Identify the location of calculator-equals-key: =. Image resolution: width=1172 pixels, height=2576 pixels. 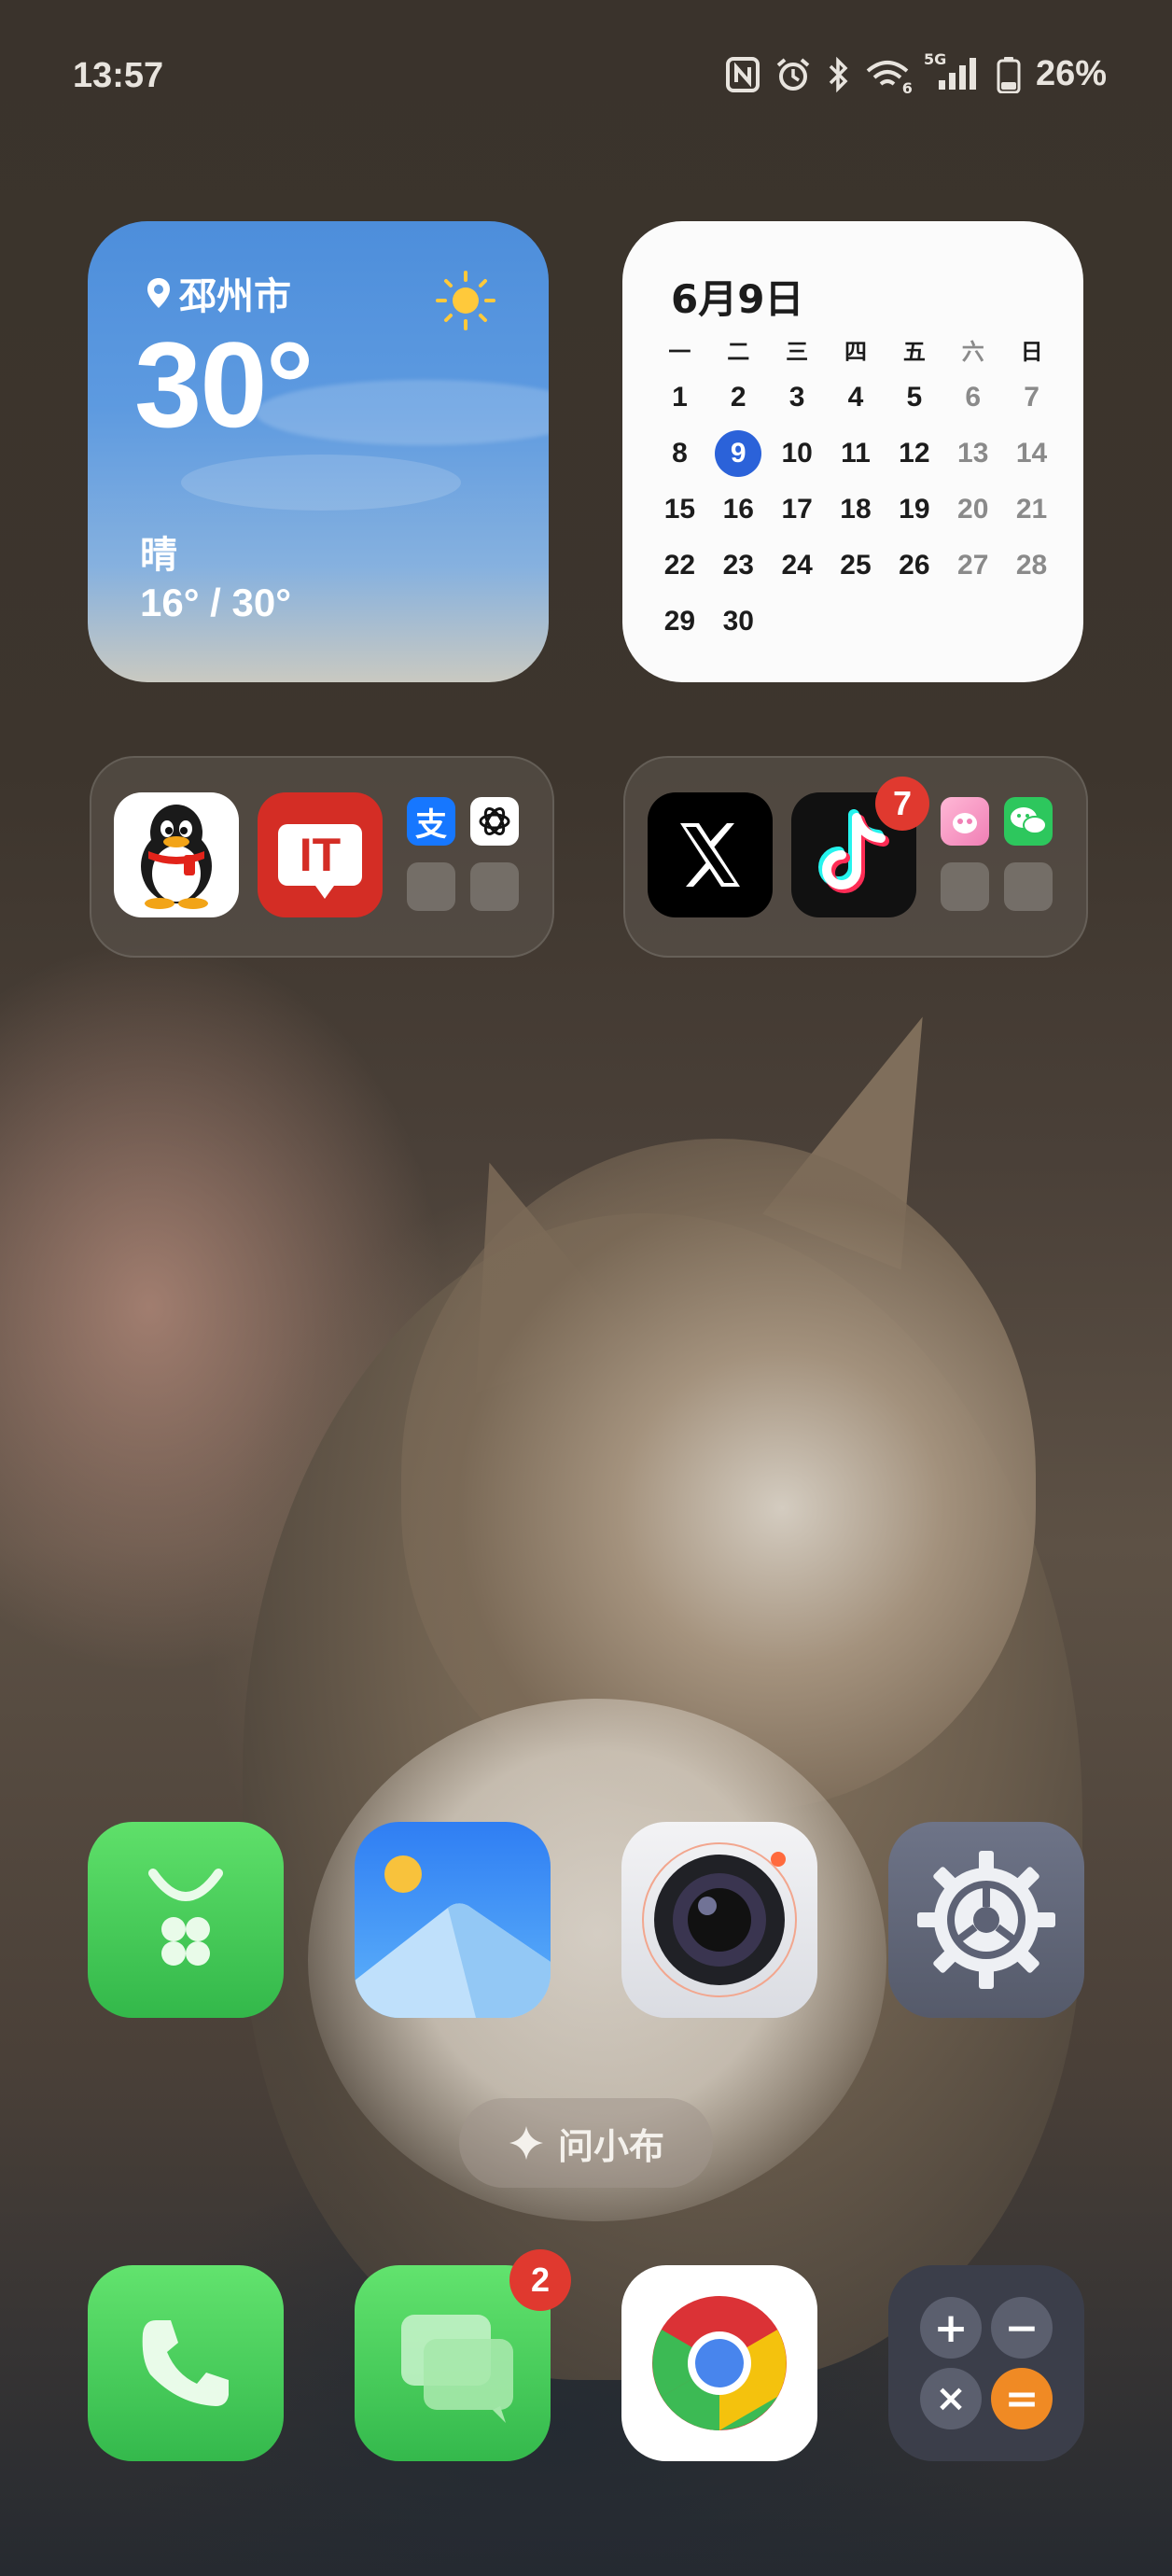
(1022, 2398).